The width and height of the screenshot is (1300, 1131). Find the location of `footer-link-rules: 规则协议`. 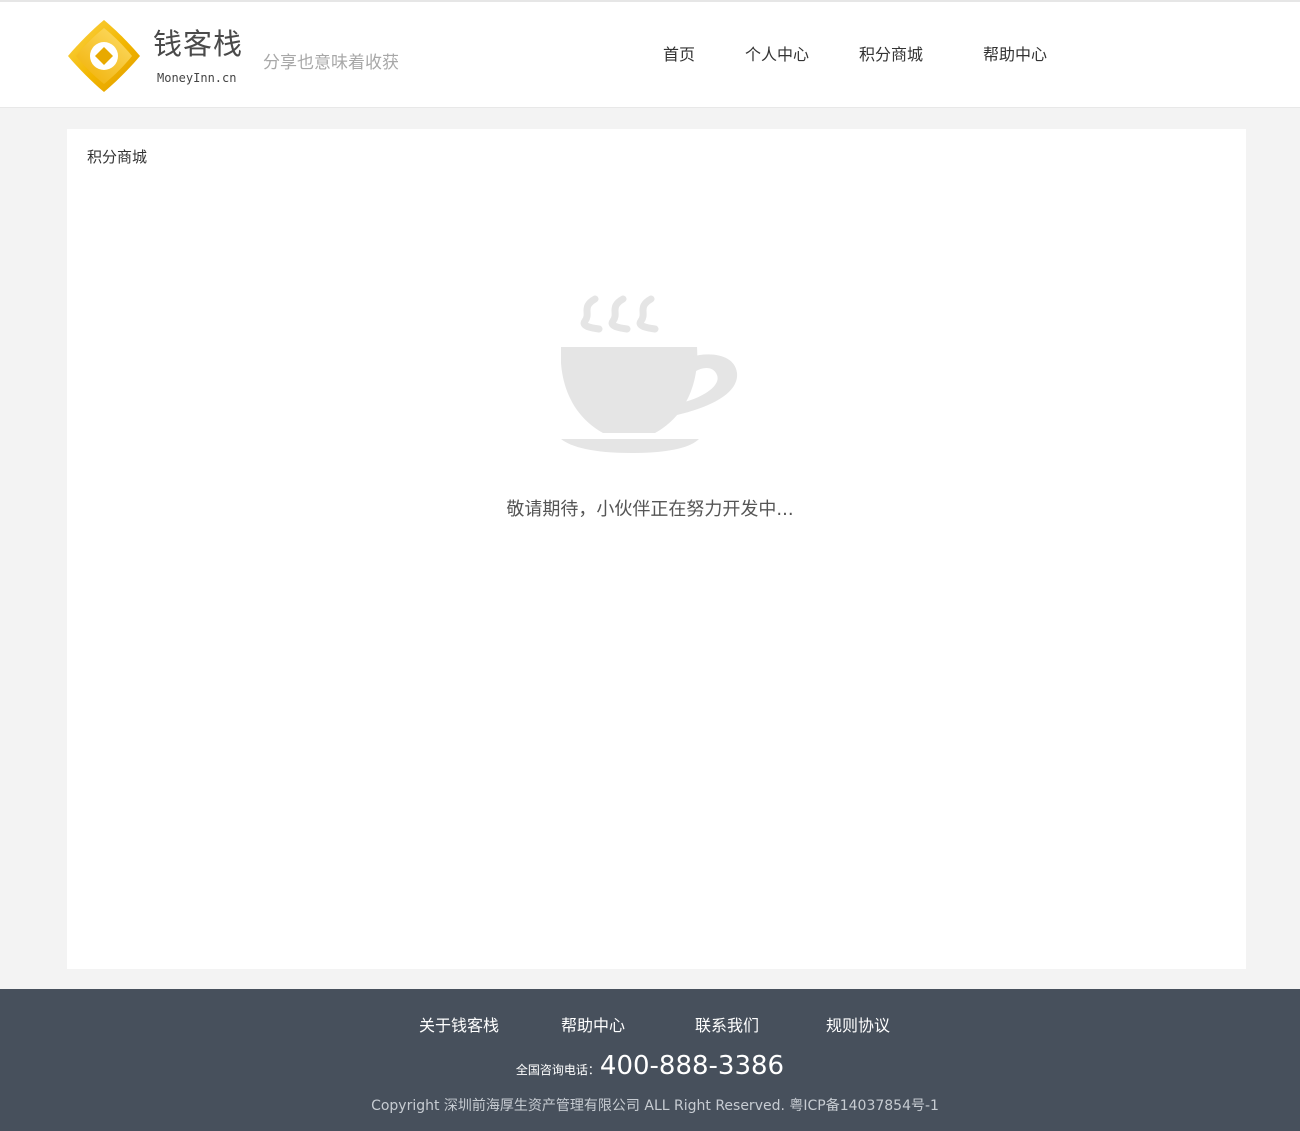

footer-link-rules: 规则协议 is located at coordinates (858, 1026).